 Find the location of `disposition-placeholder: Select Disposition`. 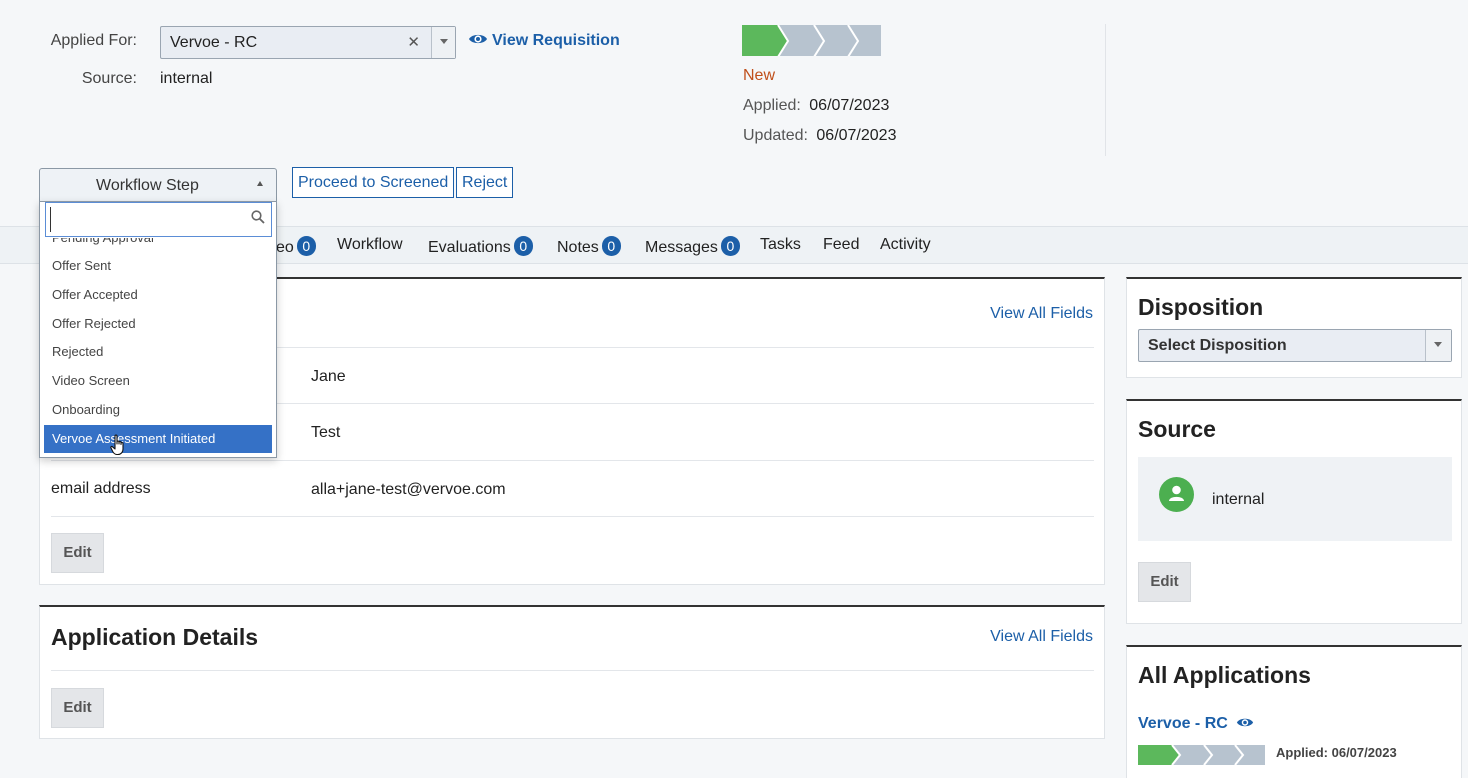

disposition-placeholder: Select Disposition is located at coordinates (1217, 345).